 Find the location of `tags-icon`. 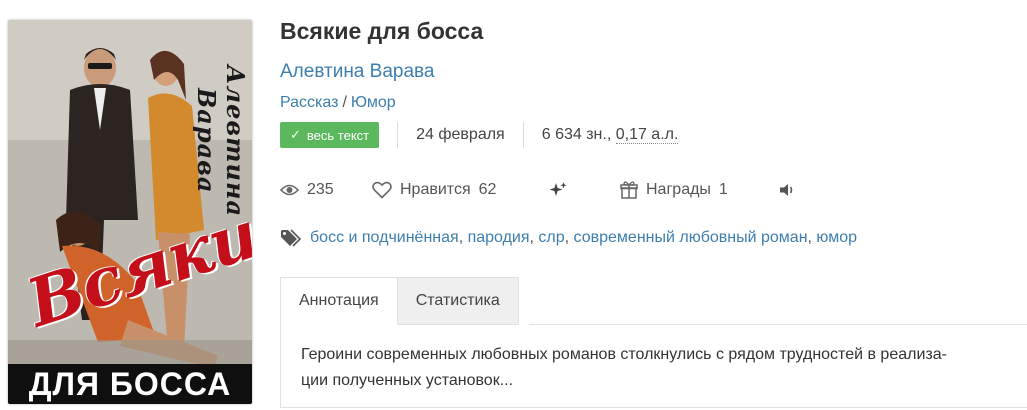

tags-icon is located at coordinates (291, 238).